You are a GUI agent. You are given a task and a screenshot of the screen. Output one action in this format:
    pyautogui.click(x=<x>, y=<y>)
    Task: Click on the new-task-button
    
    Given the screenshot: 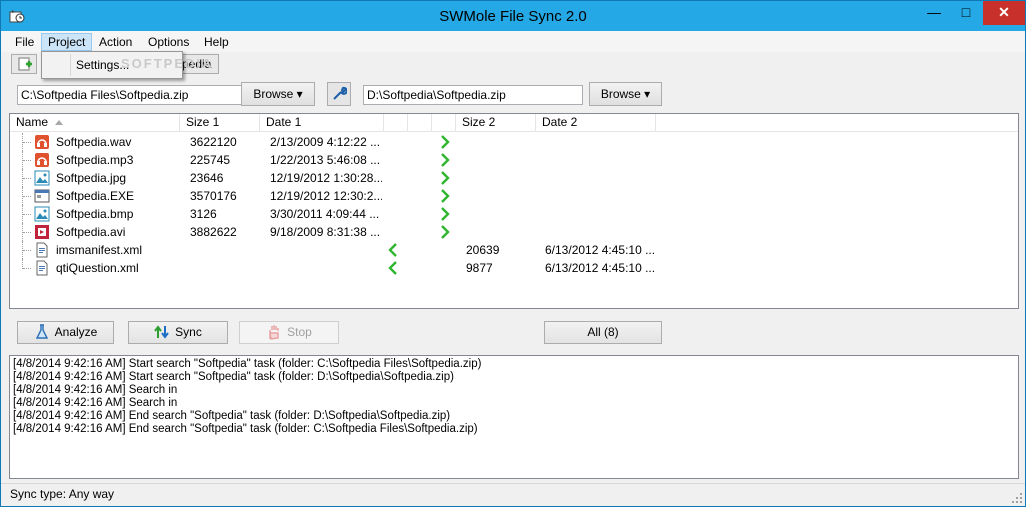 What is the action you would take?
    pyautogui.click(x=24, y=64)
    